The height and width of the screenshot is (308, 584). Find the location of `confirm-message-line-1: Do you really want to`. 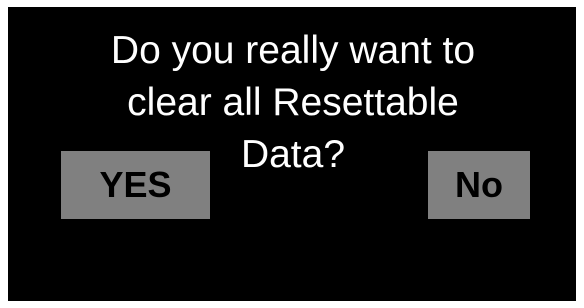

confirm-message-line-1: Do you really want to is located at coordinates (293, 50).